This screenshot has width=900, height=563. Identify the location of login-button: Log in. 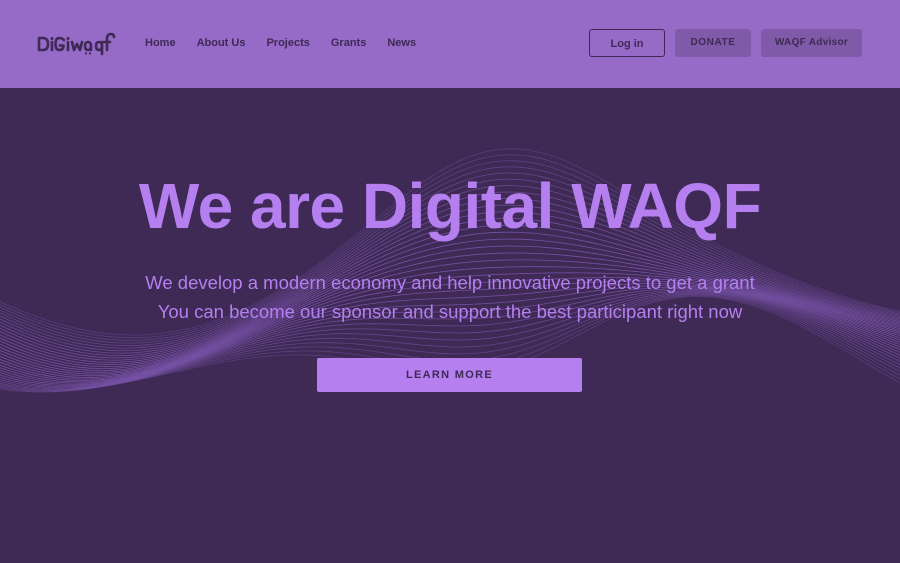
(627, 43).